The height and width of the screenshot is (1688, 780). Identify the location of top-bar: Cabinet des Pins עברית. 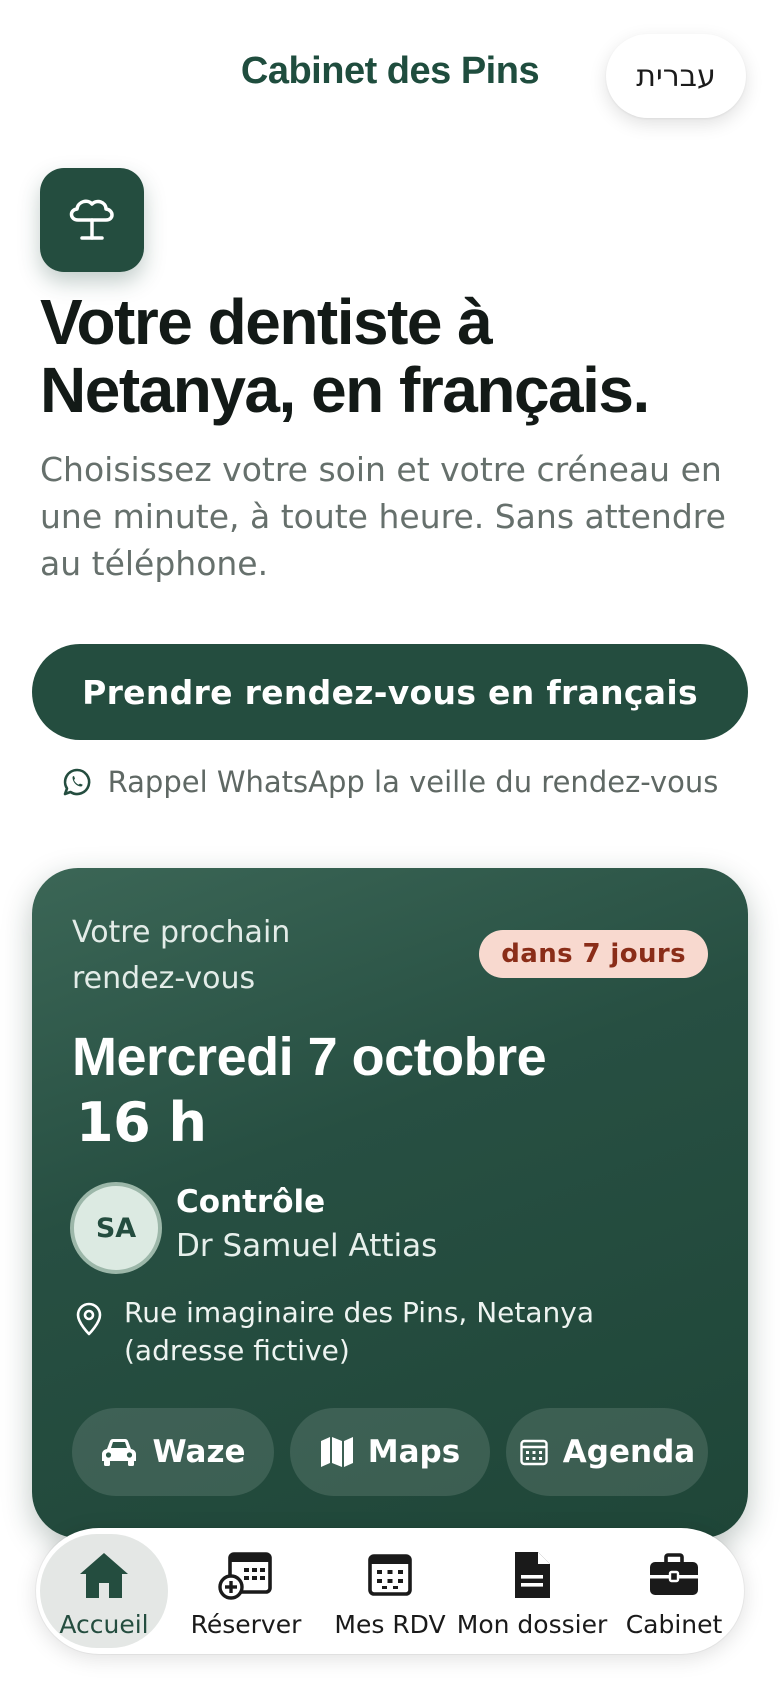
(390, 80).